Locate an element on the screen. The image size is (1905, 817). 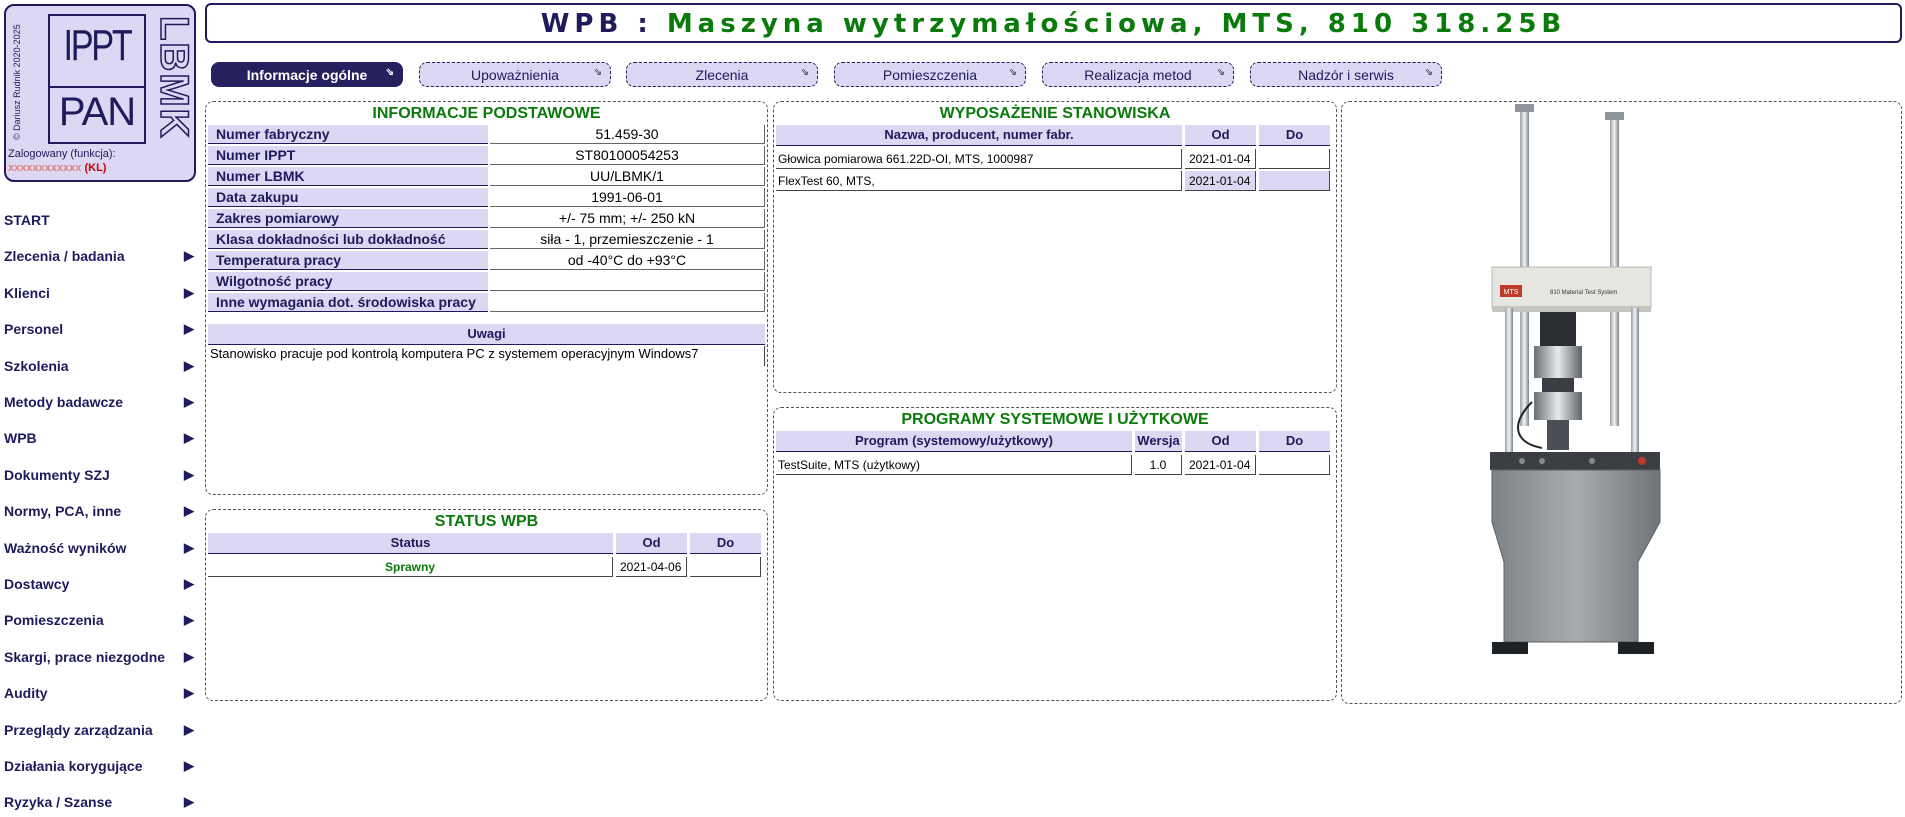
ippt-pan-logo: IPPT PAN is located at coordinates (97, 79).